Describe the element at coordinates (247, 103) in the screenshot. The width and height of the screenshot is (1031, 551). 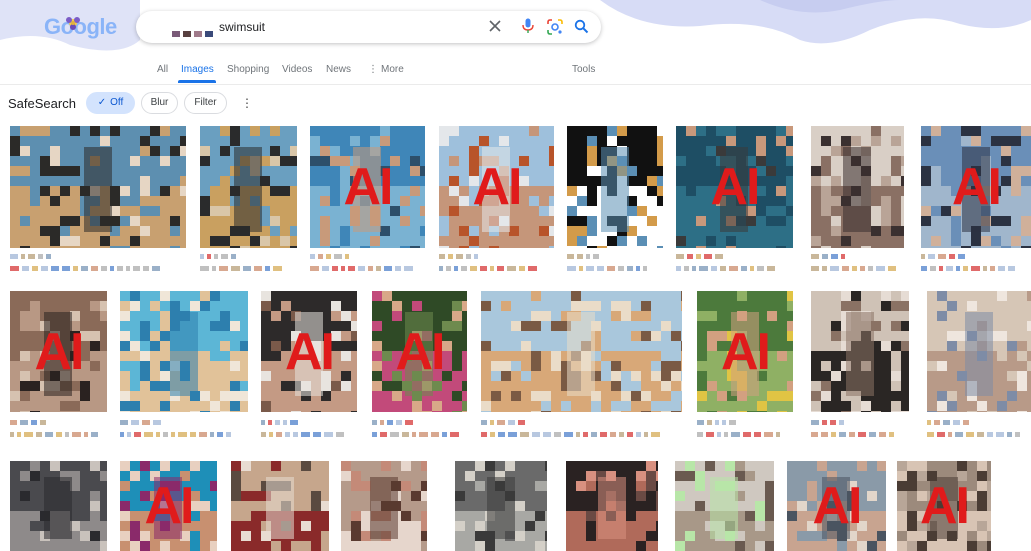
I see `safesearch-more-icon: ⋮` at that location.